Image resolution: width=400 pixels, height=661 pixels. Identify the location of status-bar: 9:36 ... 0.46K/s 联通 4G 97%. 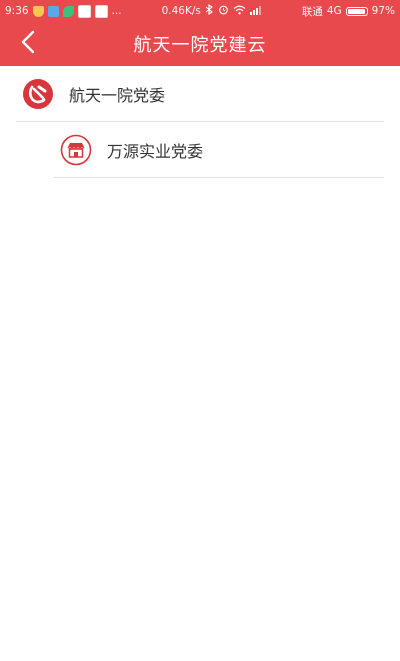
(200, 11).